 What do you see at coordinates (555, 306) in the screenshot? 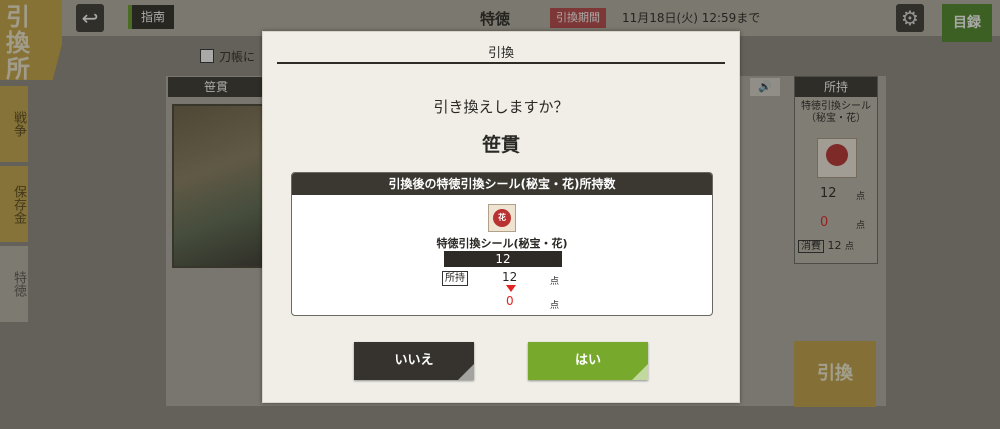
I see `after-unit: 点` at bounding box center [555, 306].